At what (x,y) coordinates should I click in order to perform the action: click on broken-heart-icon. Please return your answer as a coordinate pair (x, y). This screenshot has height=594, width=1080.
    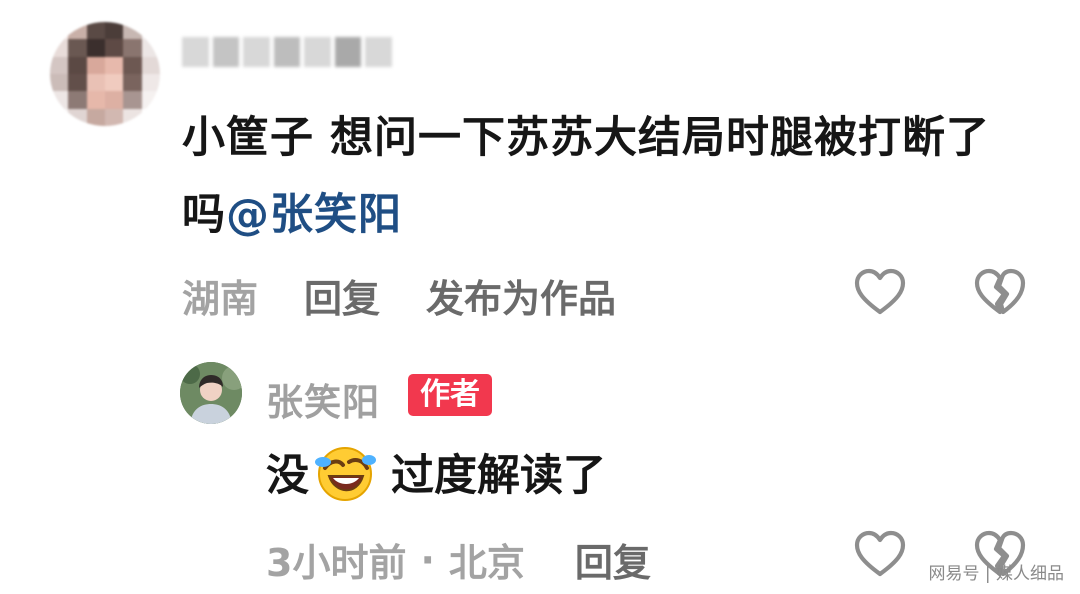
    Looking at the image, I should click on (1000, 292).